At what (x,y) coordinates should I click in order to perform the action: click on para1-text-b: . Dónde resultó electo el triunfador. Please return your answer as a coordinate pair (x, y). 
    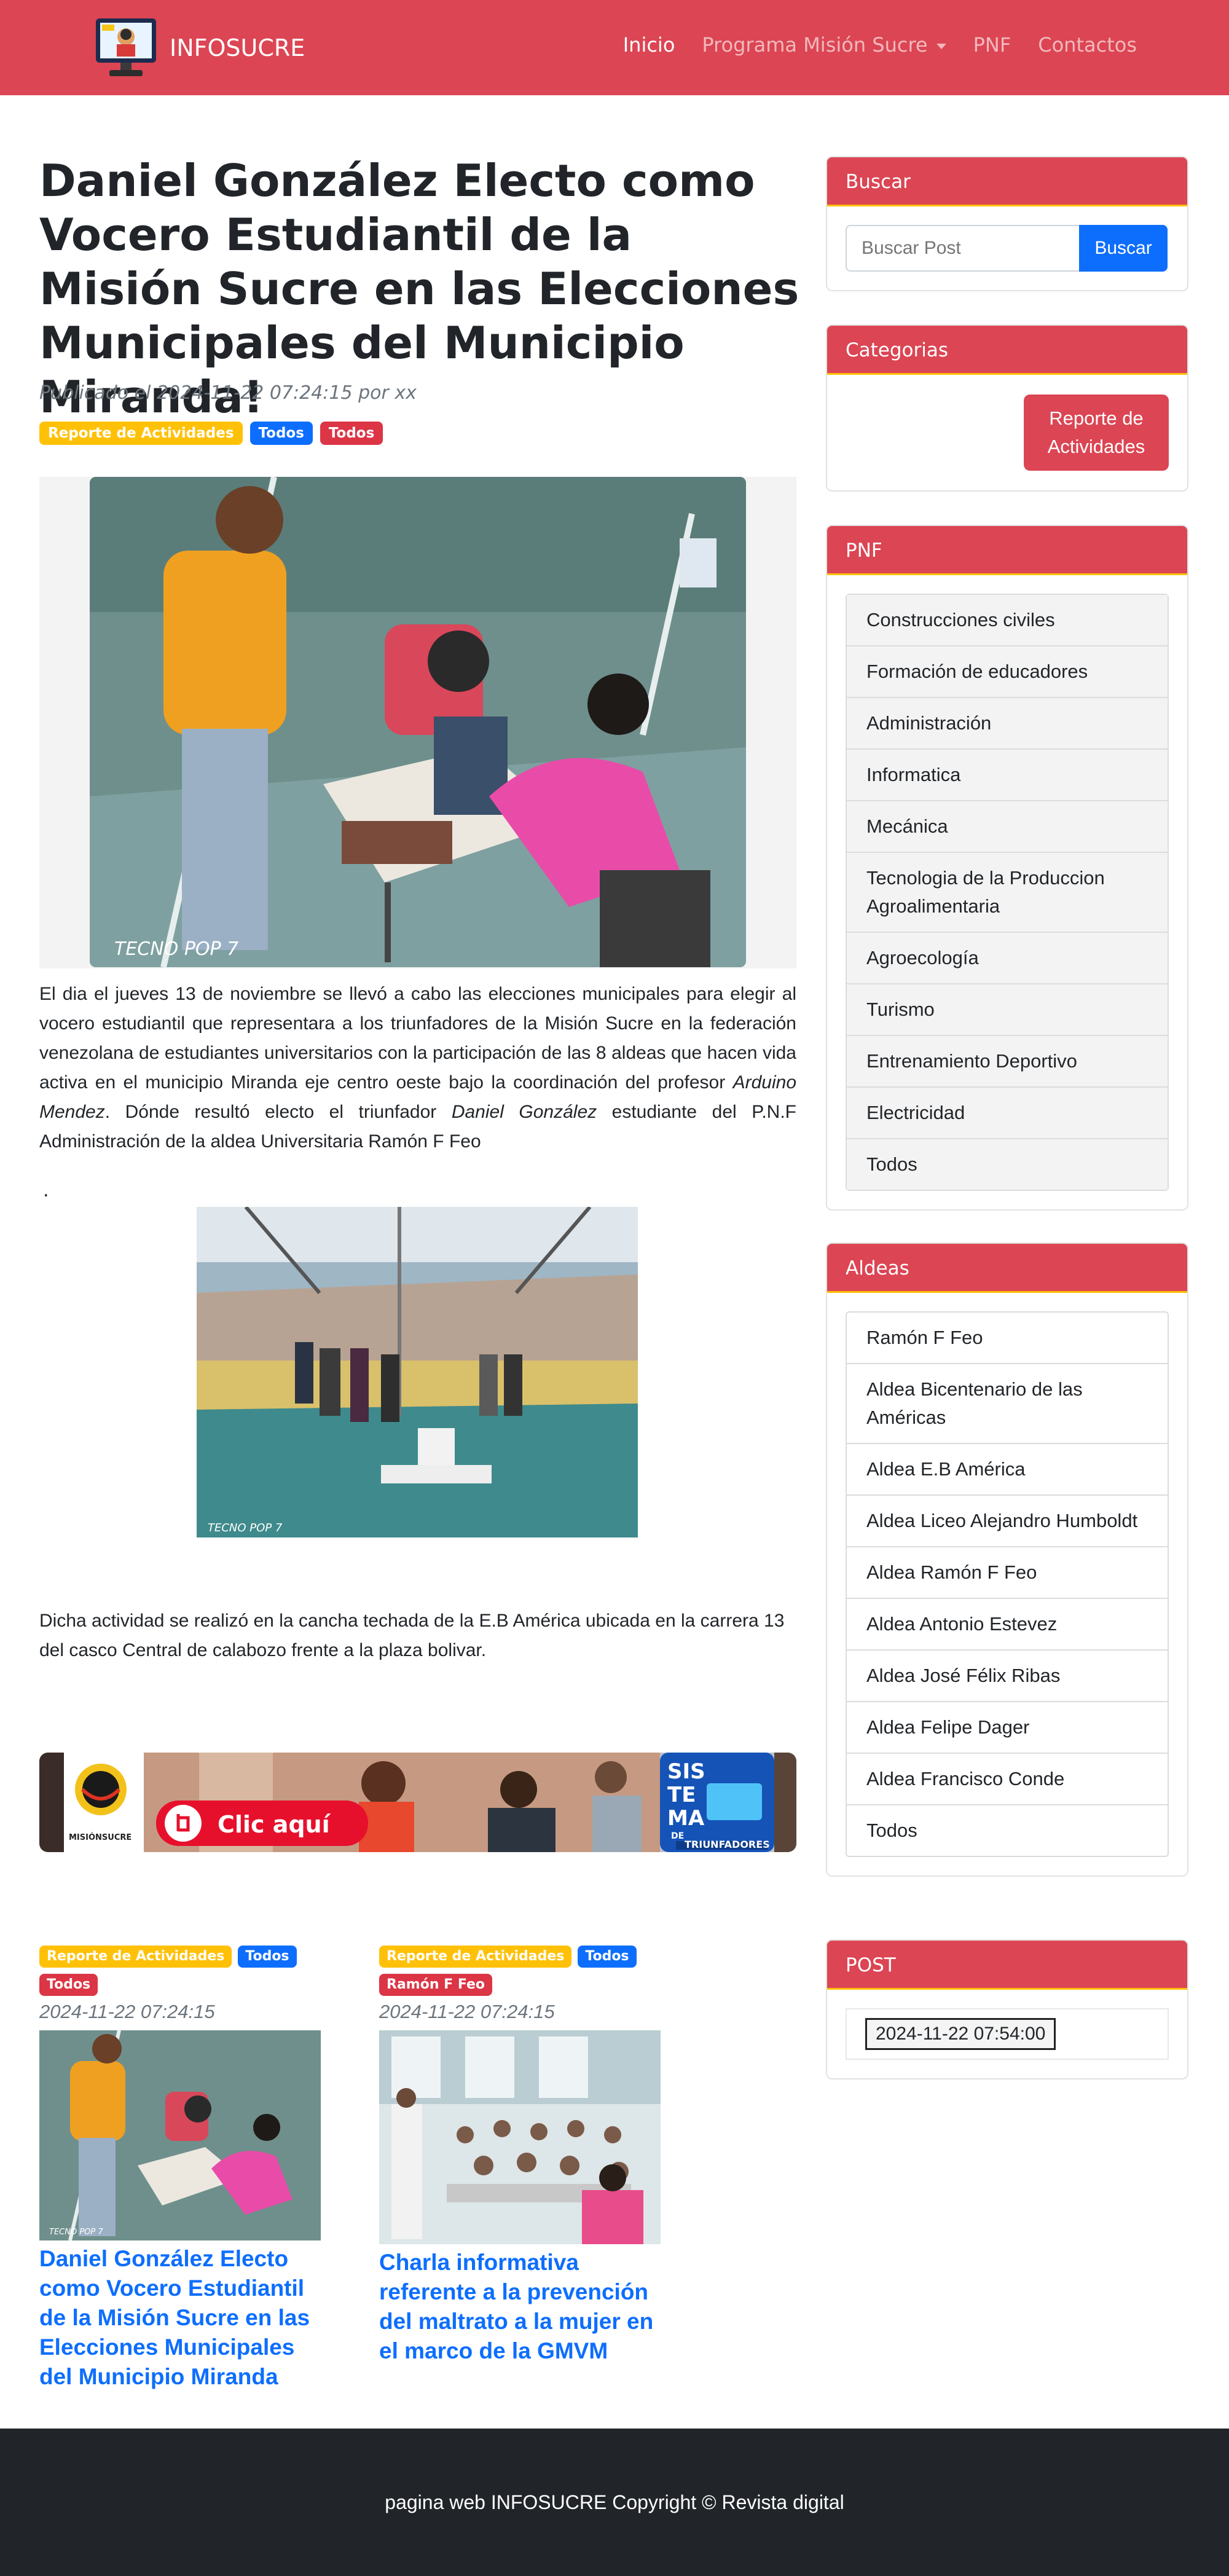
    Looking at the image, I should click on (278, 1112).